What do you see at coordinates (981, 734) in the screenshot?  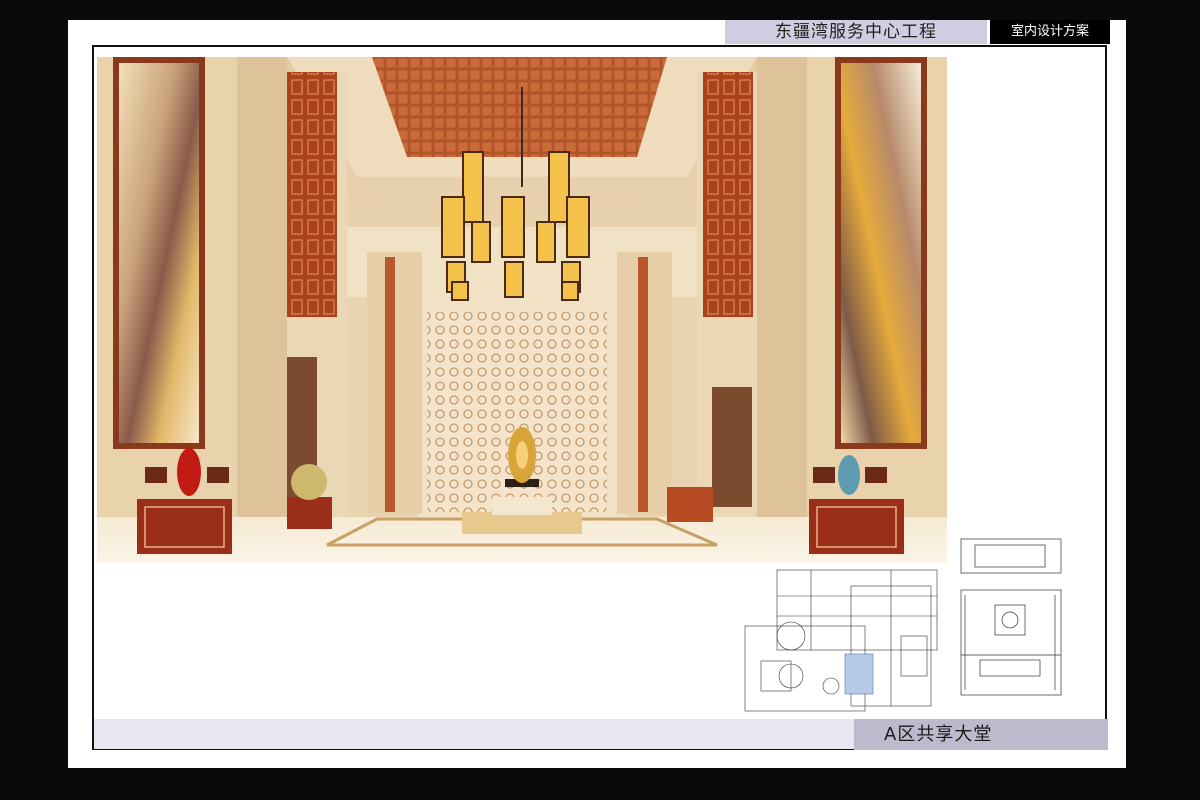 I see `area-caption: A区共享大堂` at bounding box center [981, 734].